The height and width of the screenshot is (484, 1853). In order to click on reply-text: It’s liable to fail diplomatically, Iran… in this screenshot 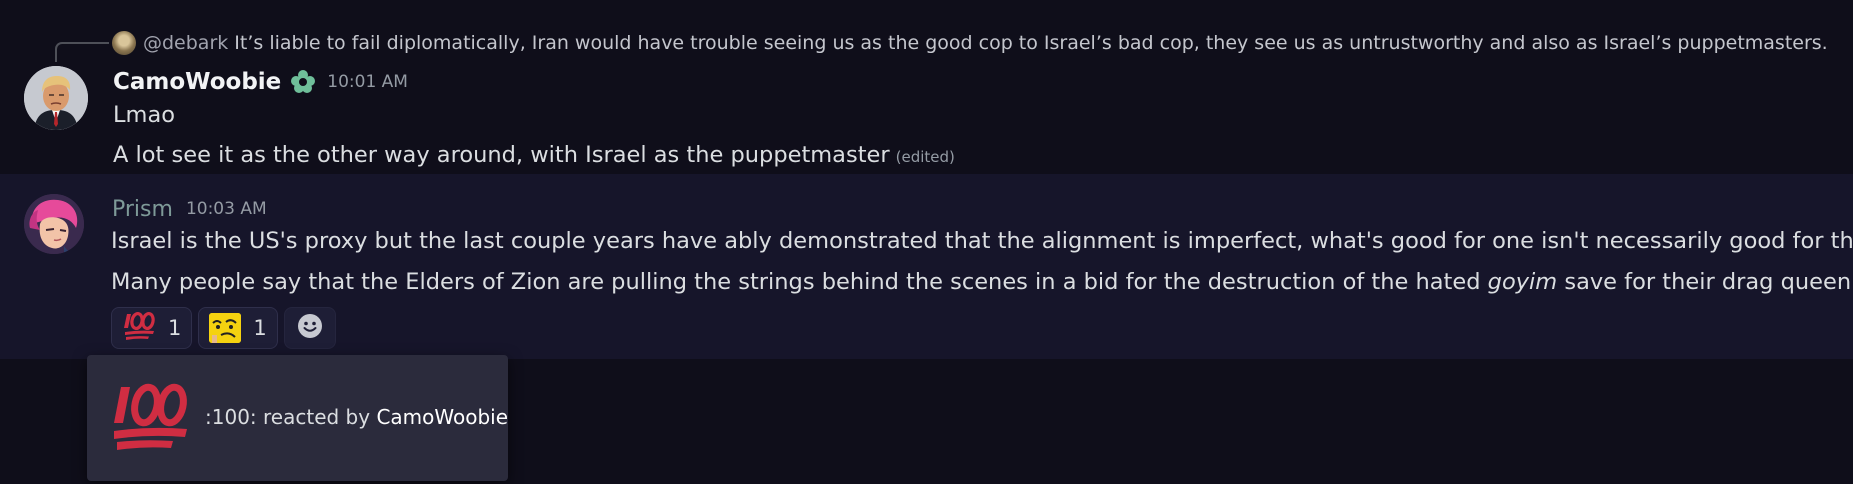, I will do `click(1030, 43)`.